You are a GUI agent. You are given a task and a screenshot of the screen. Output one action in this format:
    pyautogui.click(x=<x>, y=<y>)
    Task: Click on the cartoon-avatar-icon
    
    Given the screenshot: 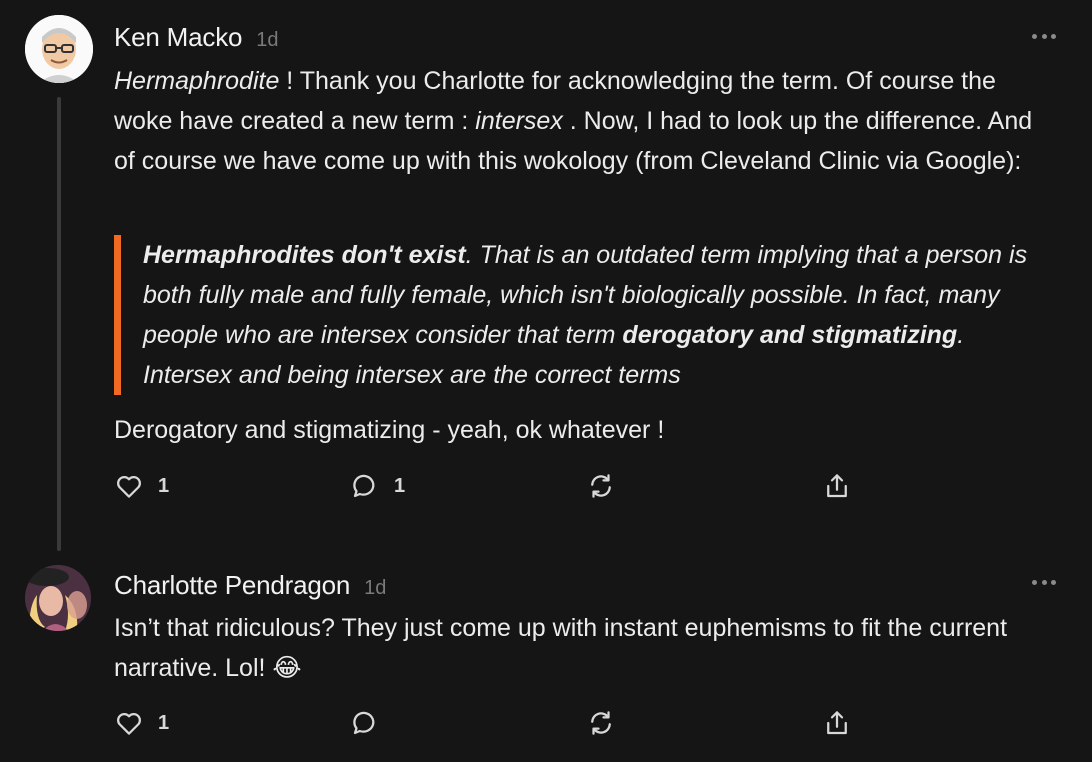 What is the action you would take?
    pyautogui.click(x=59, y=49)
    